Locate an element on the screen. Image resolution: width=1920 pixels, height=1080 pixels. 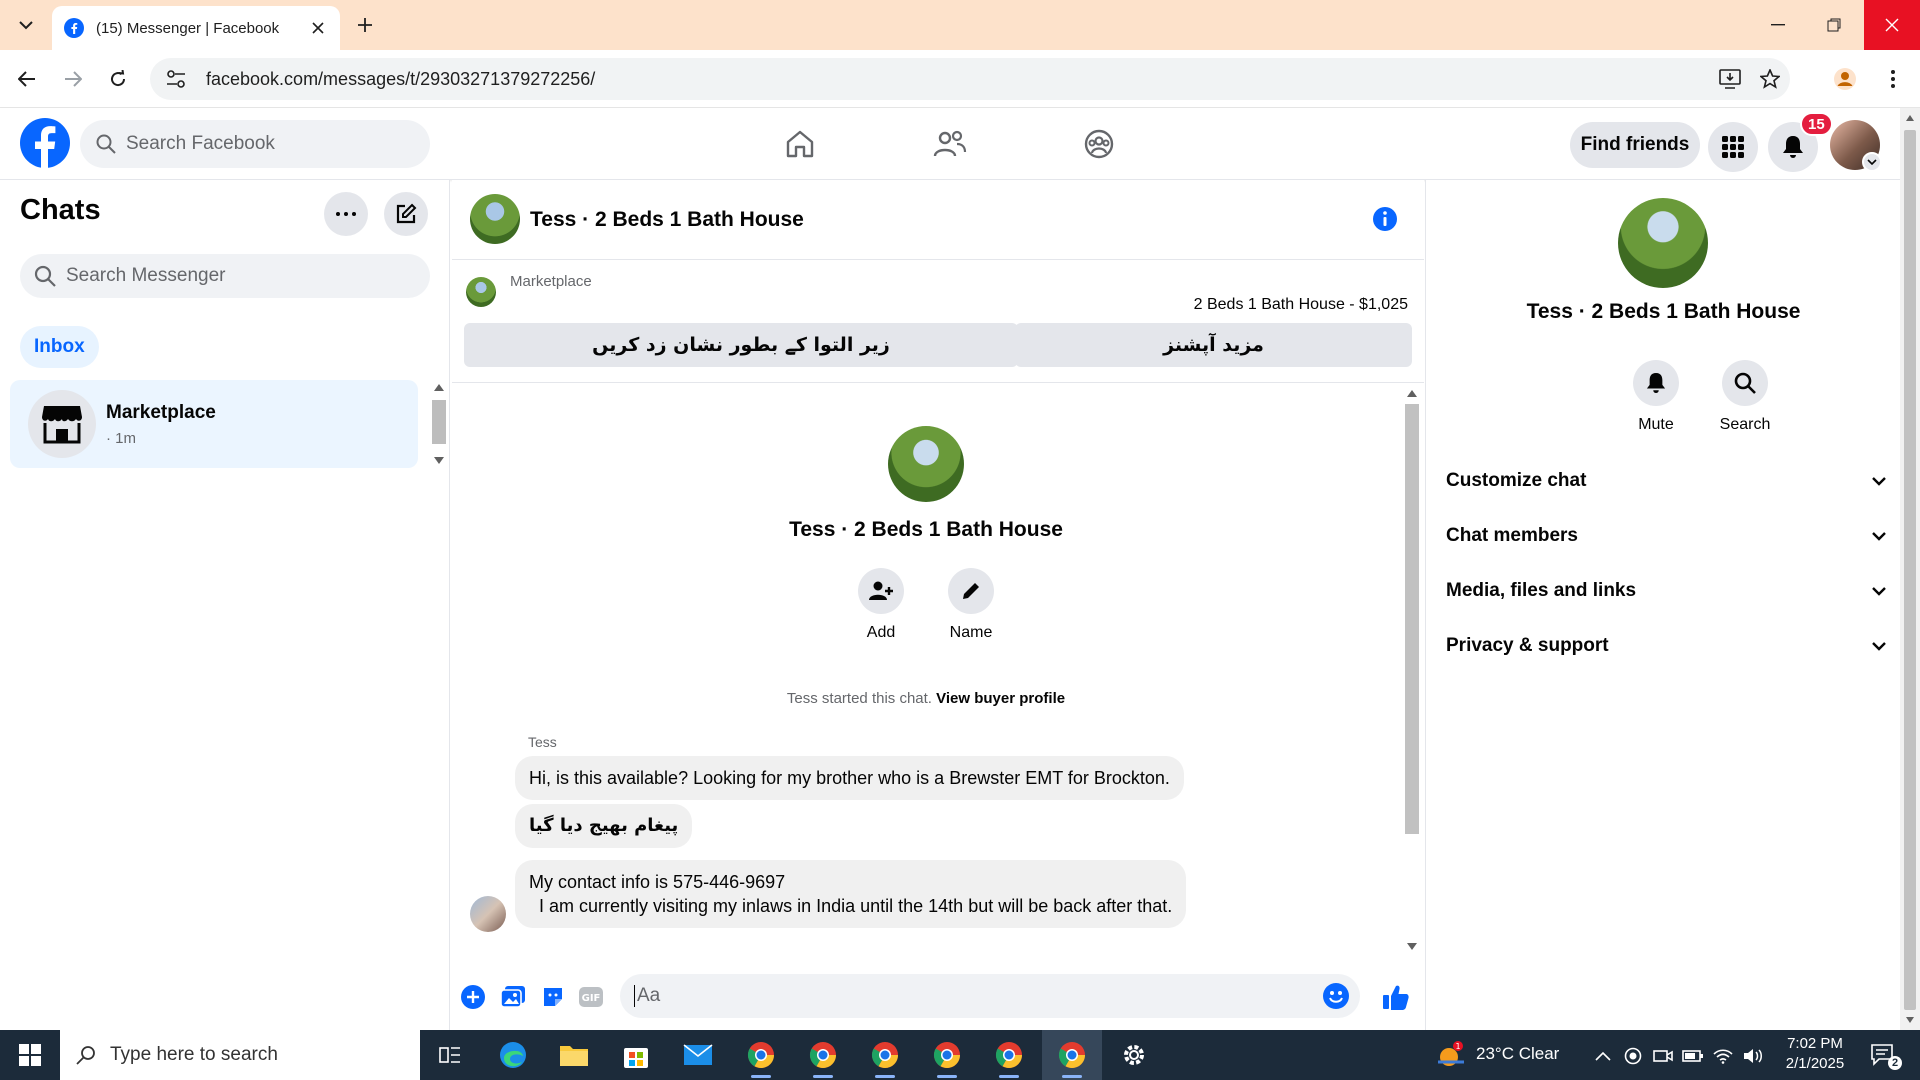
close-window-button is located at coordinates (1892, 25).